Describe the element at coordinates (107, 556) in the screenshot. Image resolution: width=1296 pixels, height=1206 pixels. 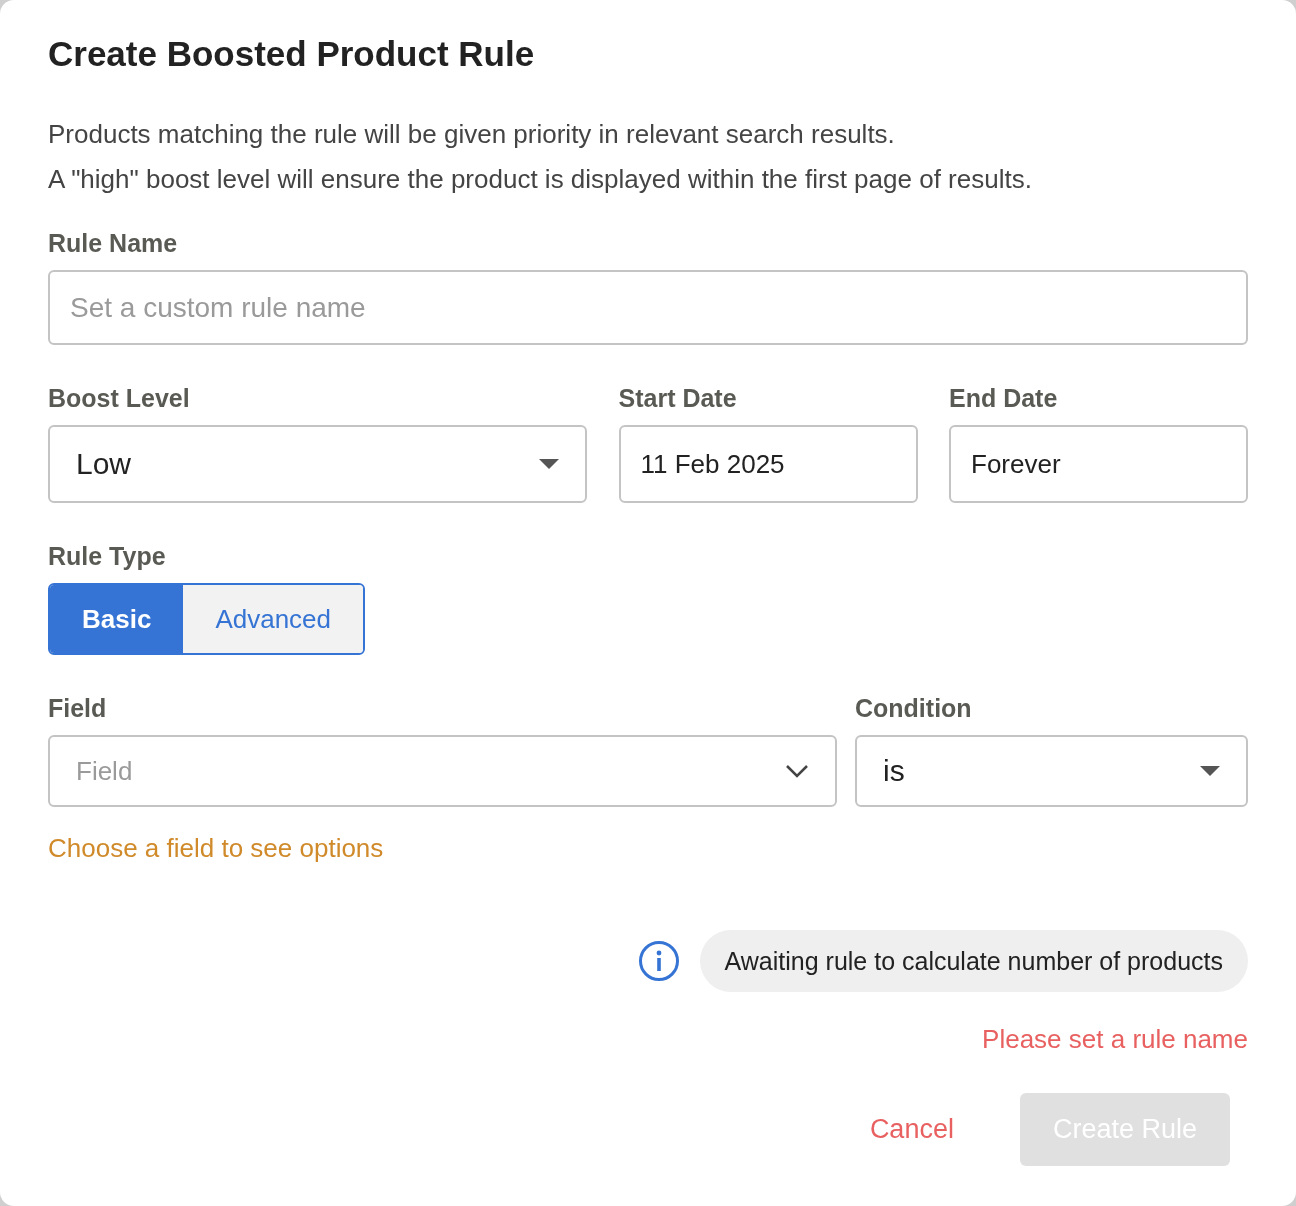
I see `field-label: Rule Type` at that location.